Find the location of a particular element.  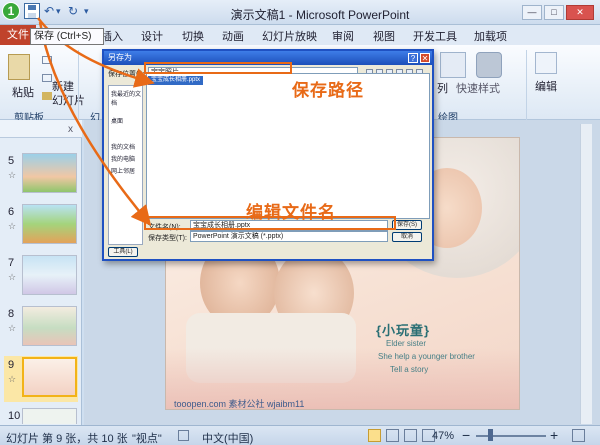

arrow-to-filename is located at coordinates (95, 123).